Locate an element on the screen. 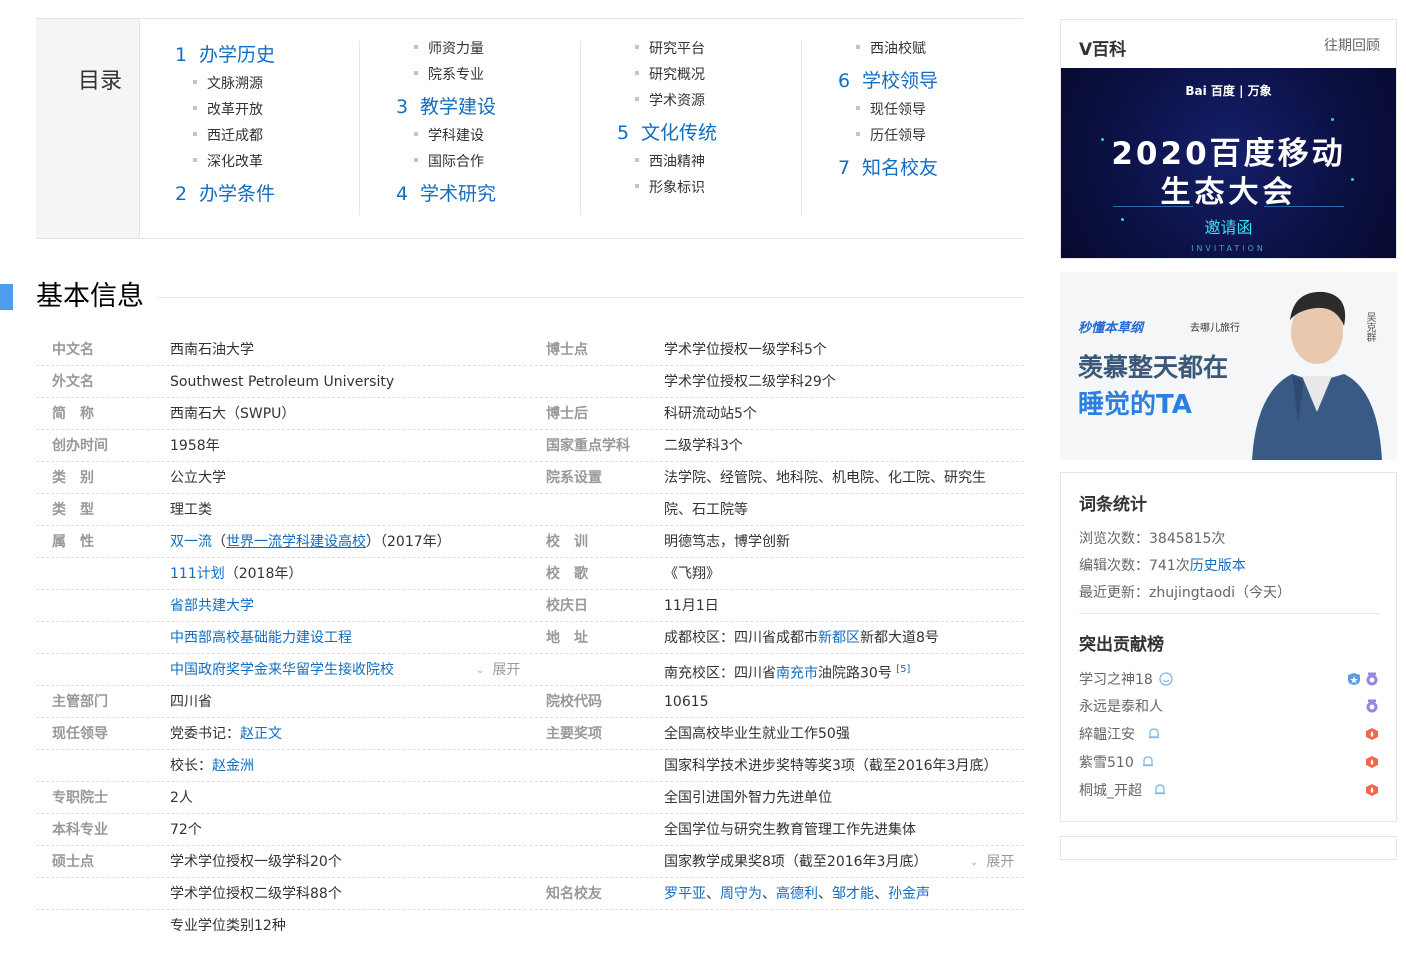 The height and width of the screenshot is (954, 1406). contributor-name: 綷韞江安 is located at coordinates (1107, 735).